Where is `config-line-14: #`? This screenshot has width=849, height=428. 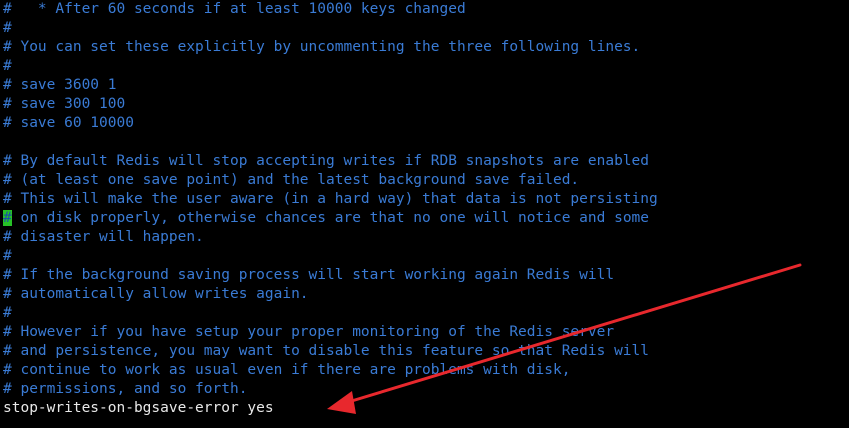
config-line-14: # is located at coordinates (7, 256).